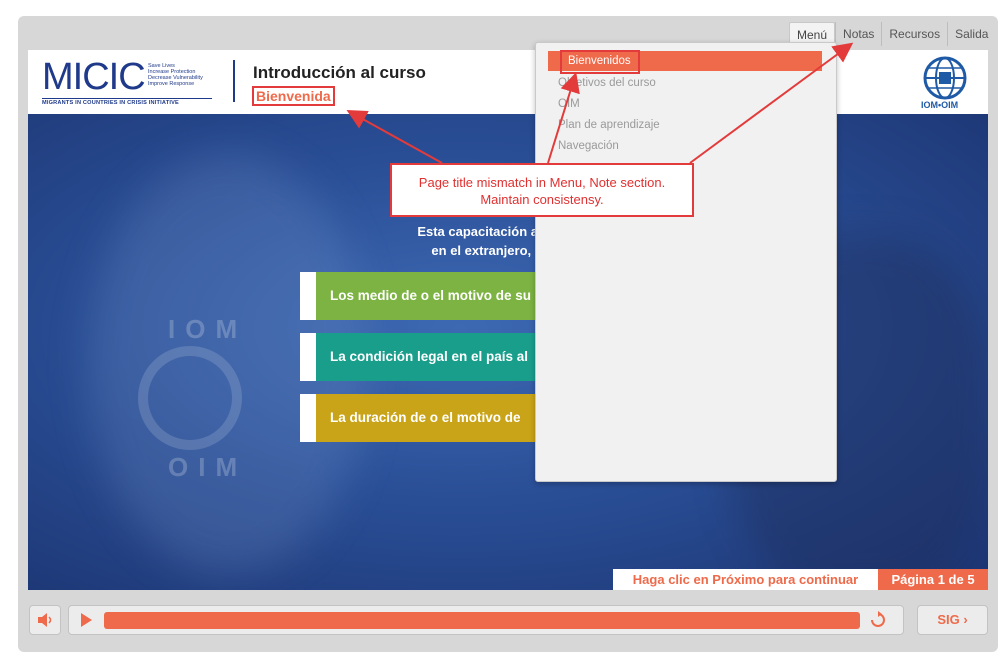 Image resolution: width=1005 pixels, height=664 pixels. I want to click on volume-icon, so click(45, 620).